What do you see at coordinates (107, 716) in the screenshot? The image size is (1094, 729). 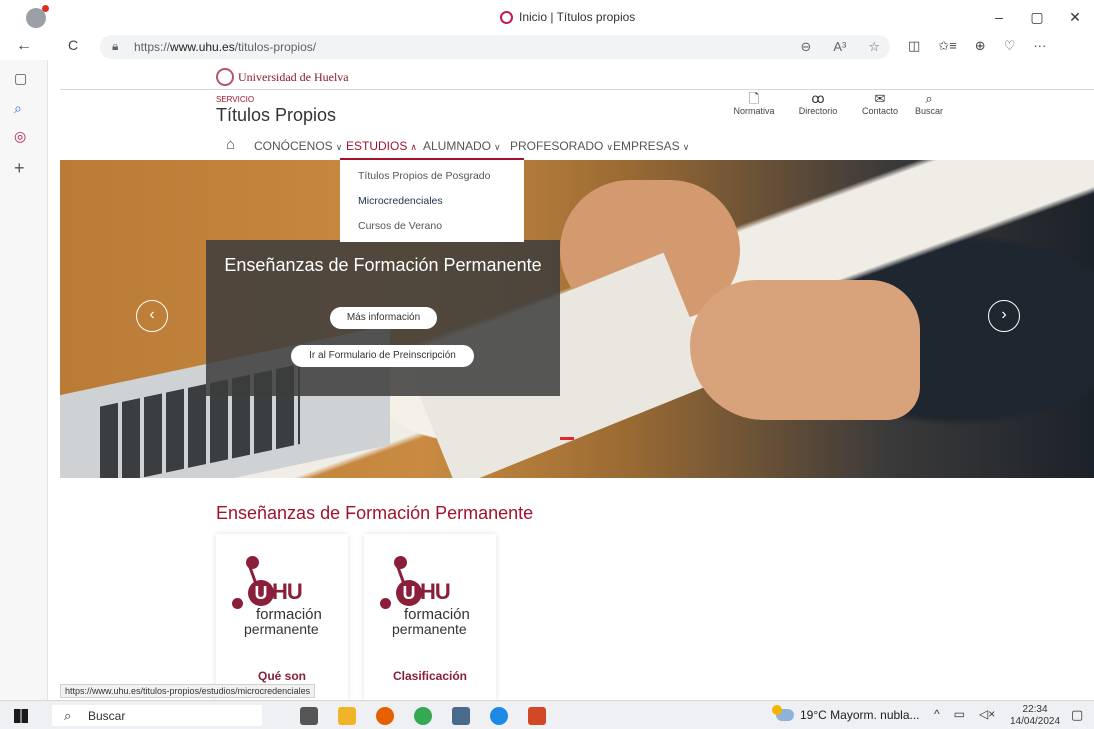 I see `taskbar-search-placeholder: Buscar` at bounding box center [107, 716].